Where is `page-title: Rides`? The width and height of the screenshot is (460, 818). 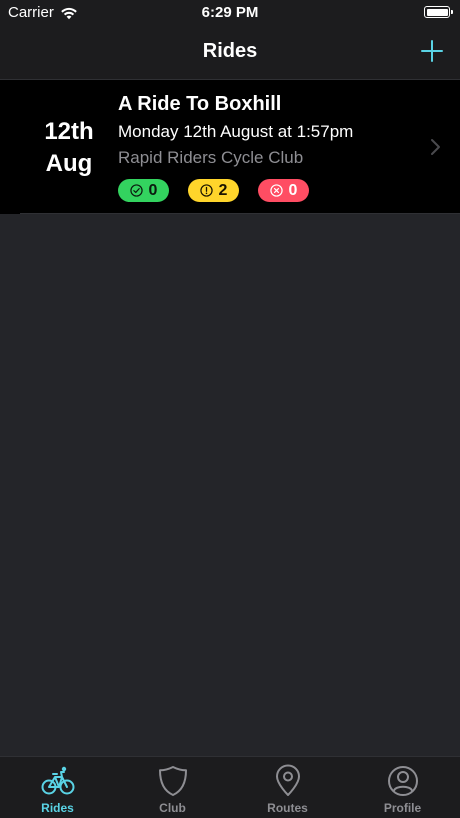 page-title: Rides is located at coordinates (230, 51).